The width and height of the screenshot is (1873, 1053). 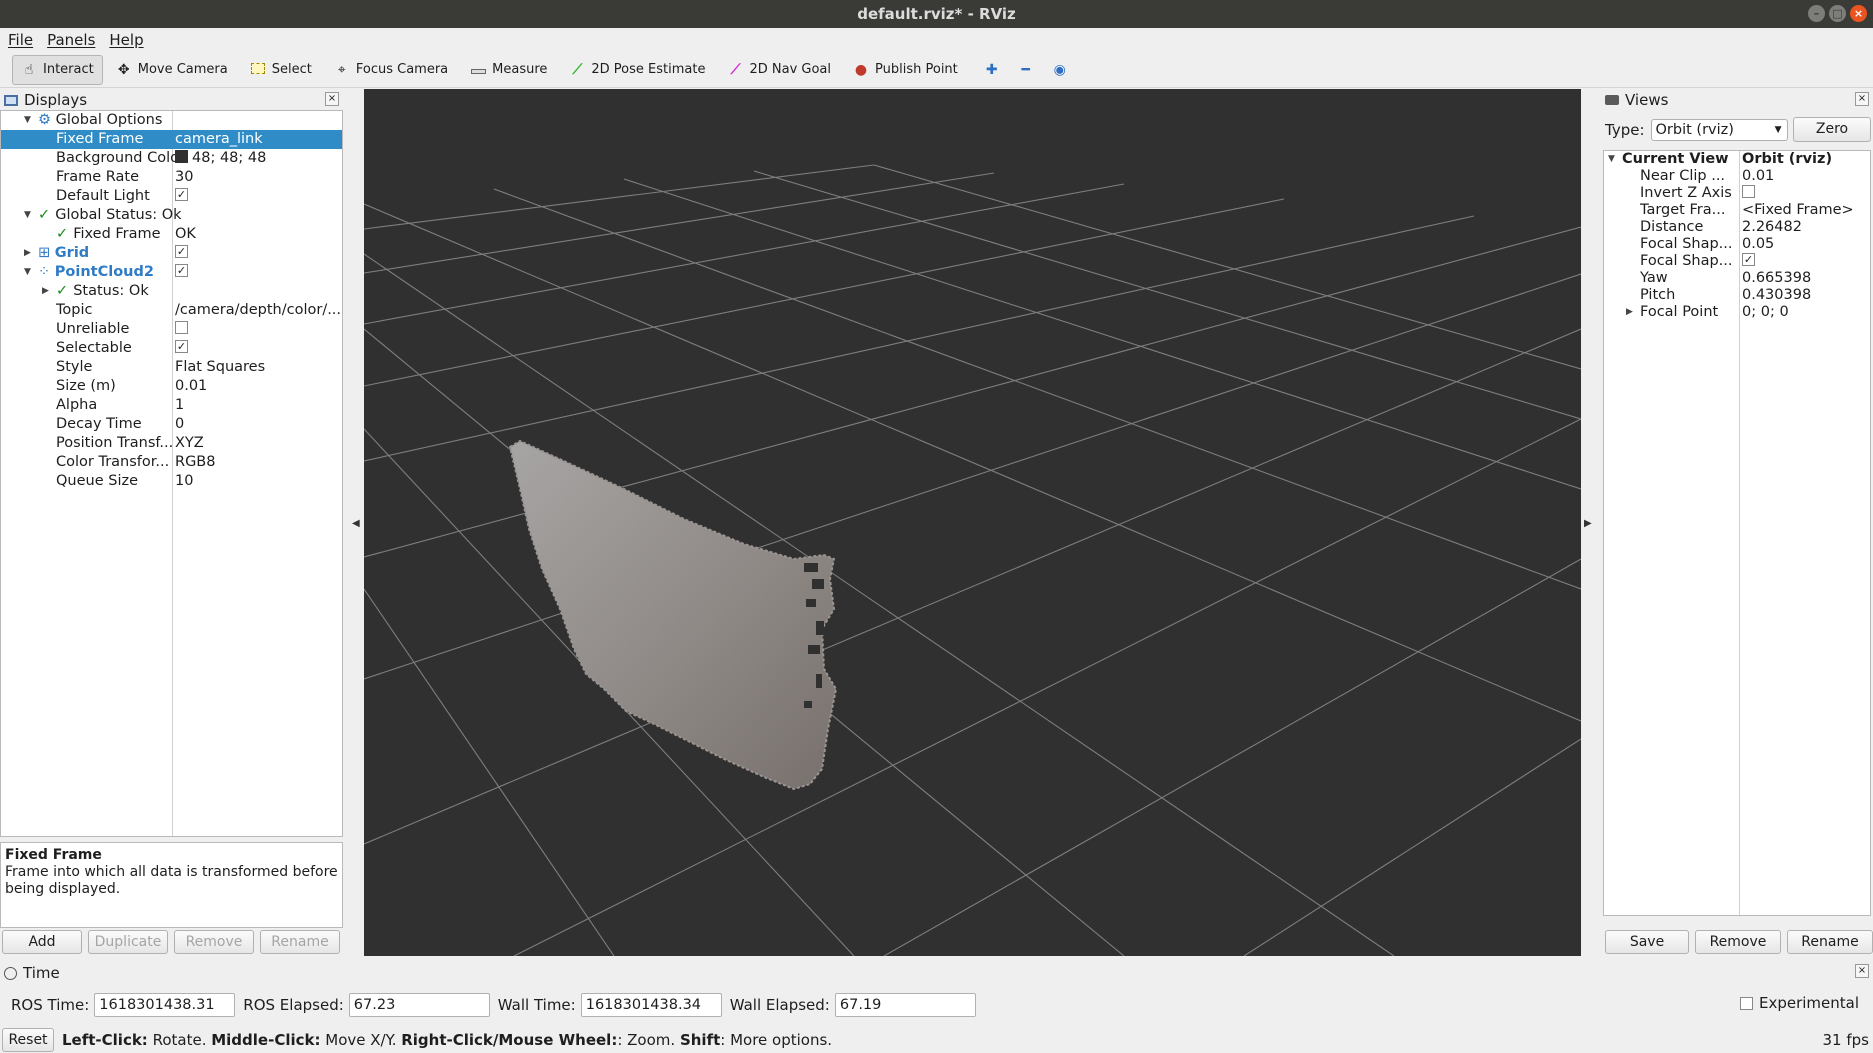 What do you see at coordinates (1806, 227) in the screenshot?
I see `view-prop-value: 2.26482` at bounding box center [1806, 227].